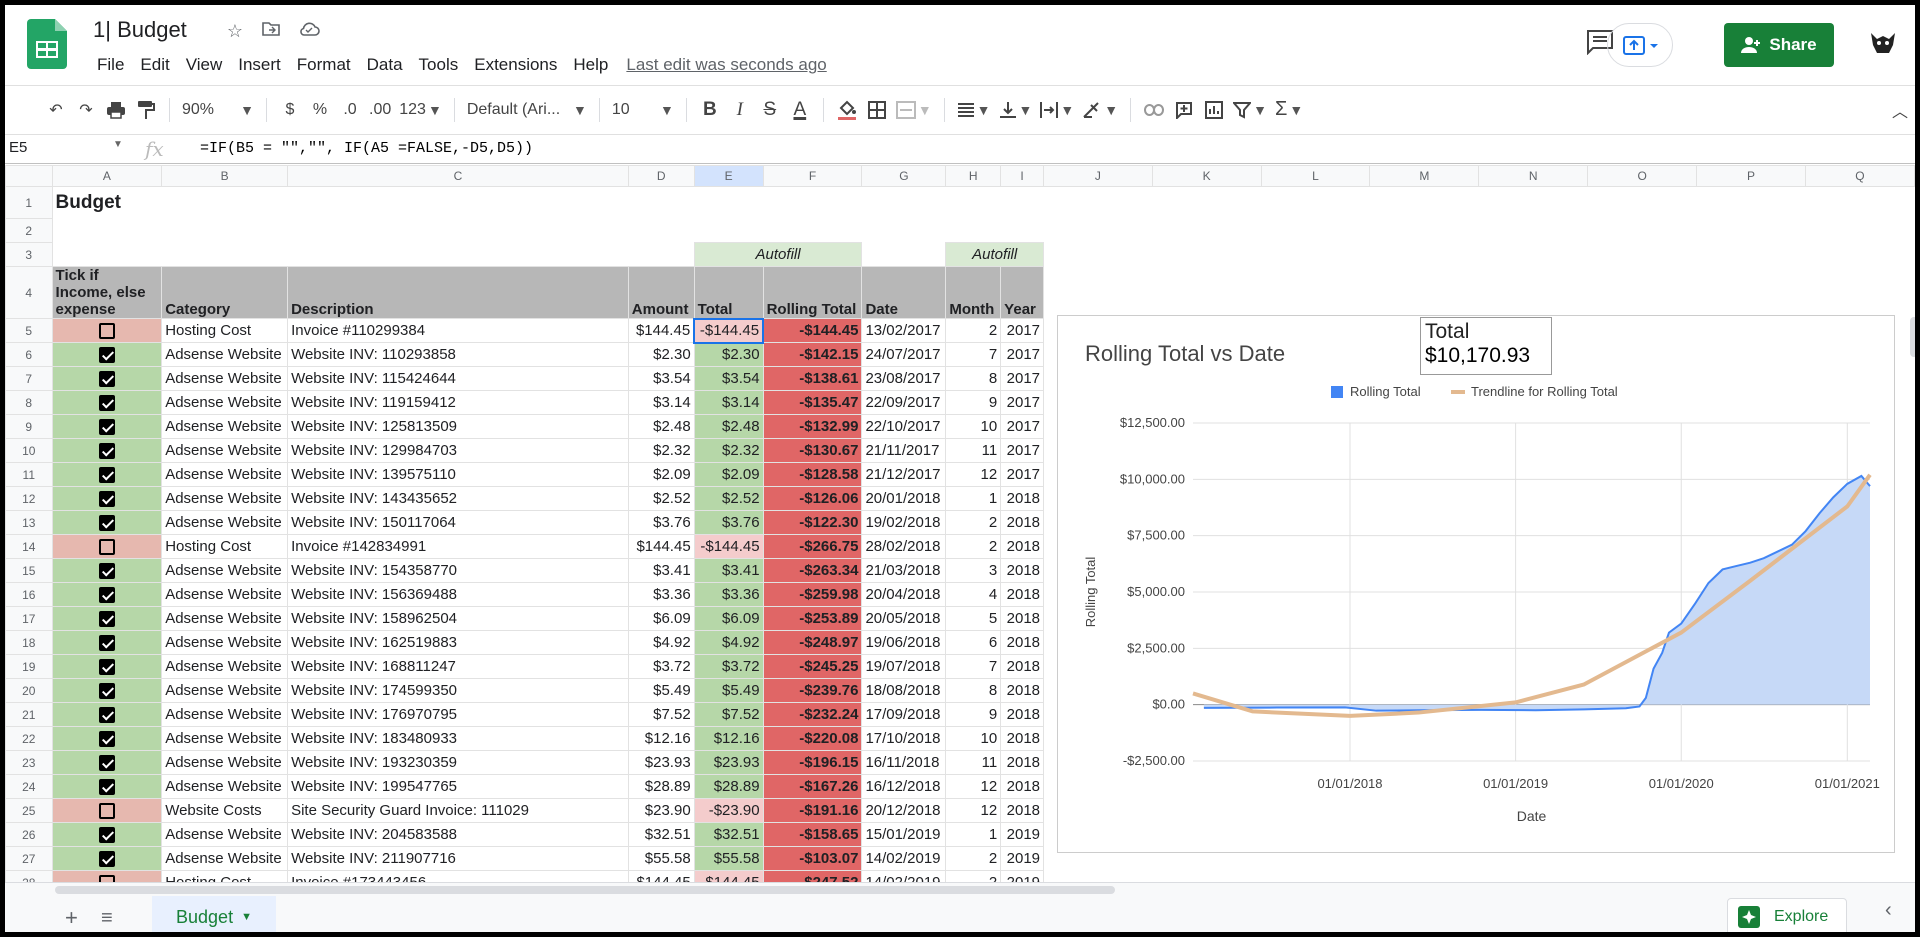 The image size is (1920, 937). I want to click on column-header: D, so click(661, 176).